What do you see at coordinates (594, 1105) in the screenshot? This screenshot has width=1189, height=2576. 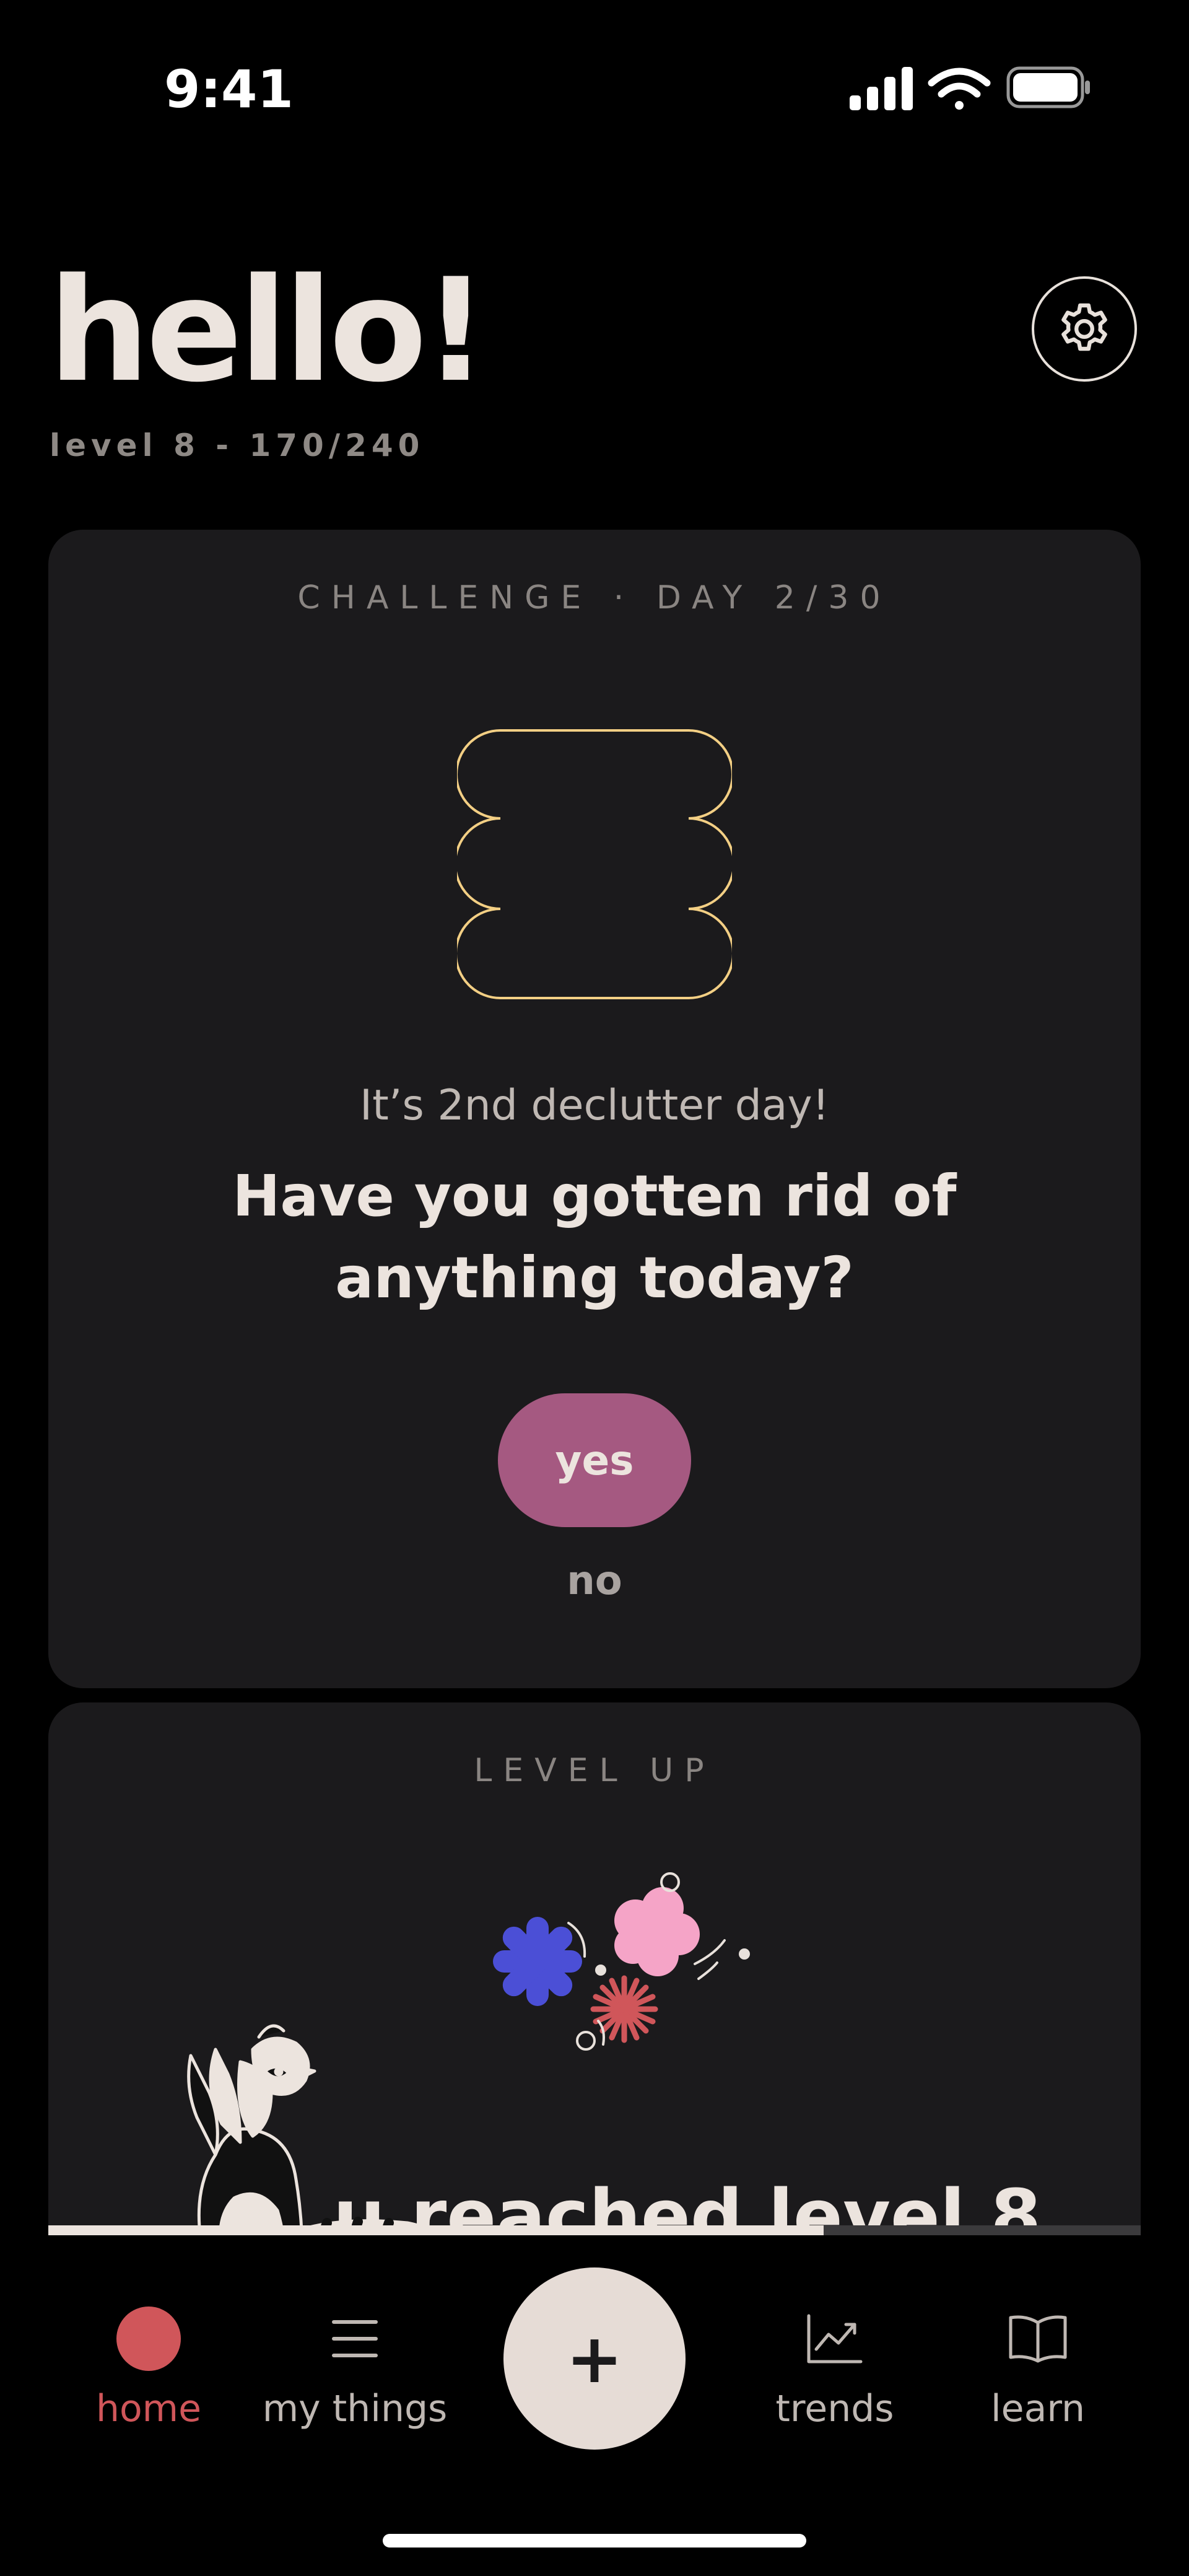 I see `challenge-subtitle: It’s 2nd declutter day!` at bounding box center [594, 1105].